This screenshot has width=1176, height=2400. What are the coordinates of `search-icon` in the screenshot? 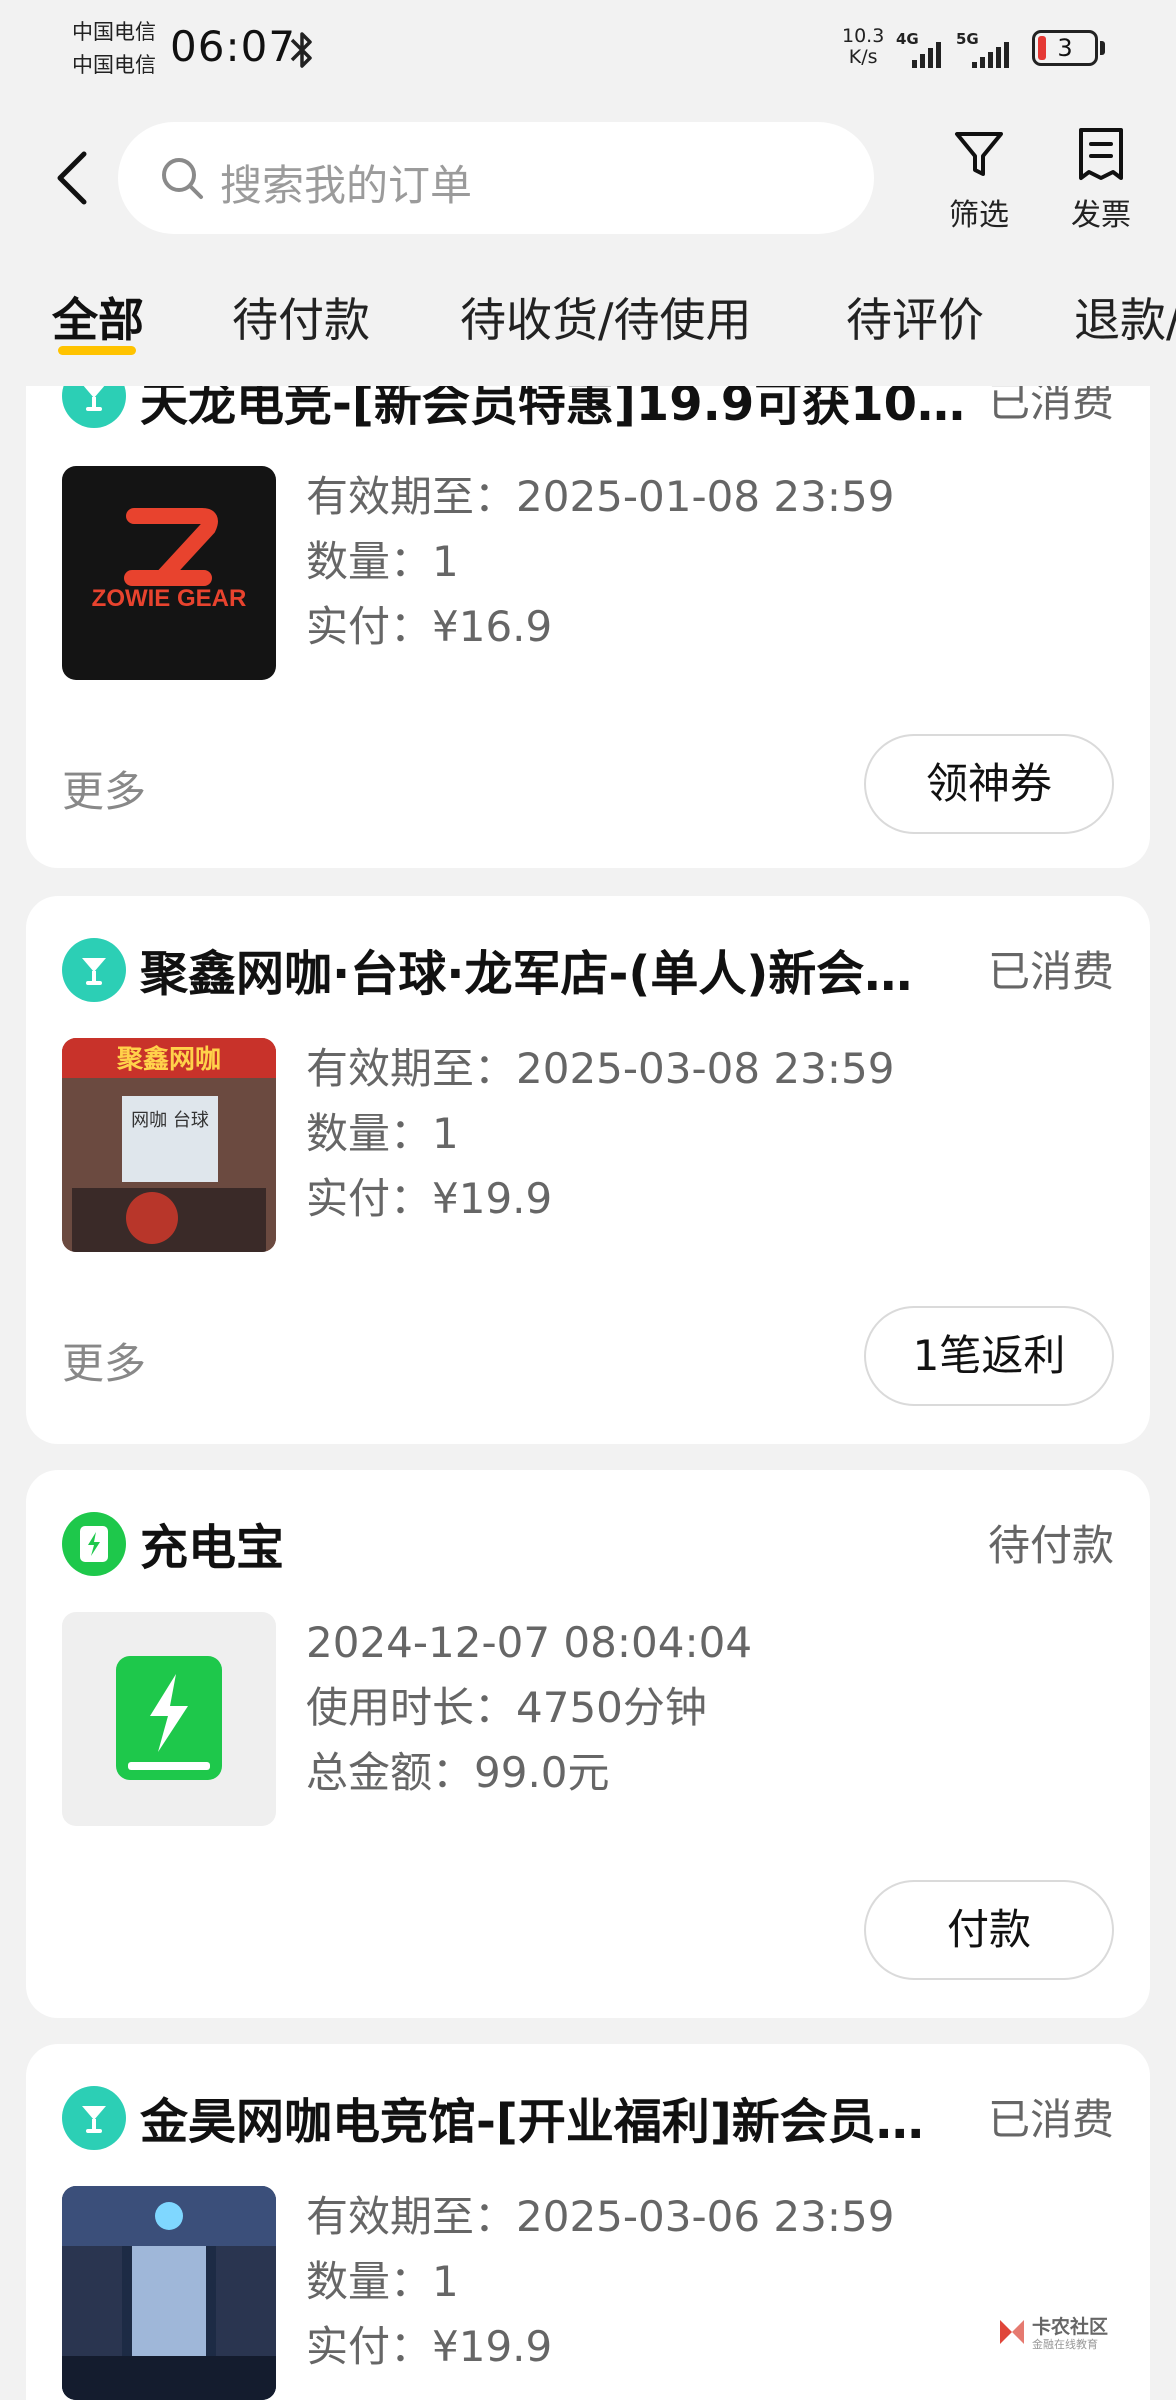 It's located at (182, 178).